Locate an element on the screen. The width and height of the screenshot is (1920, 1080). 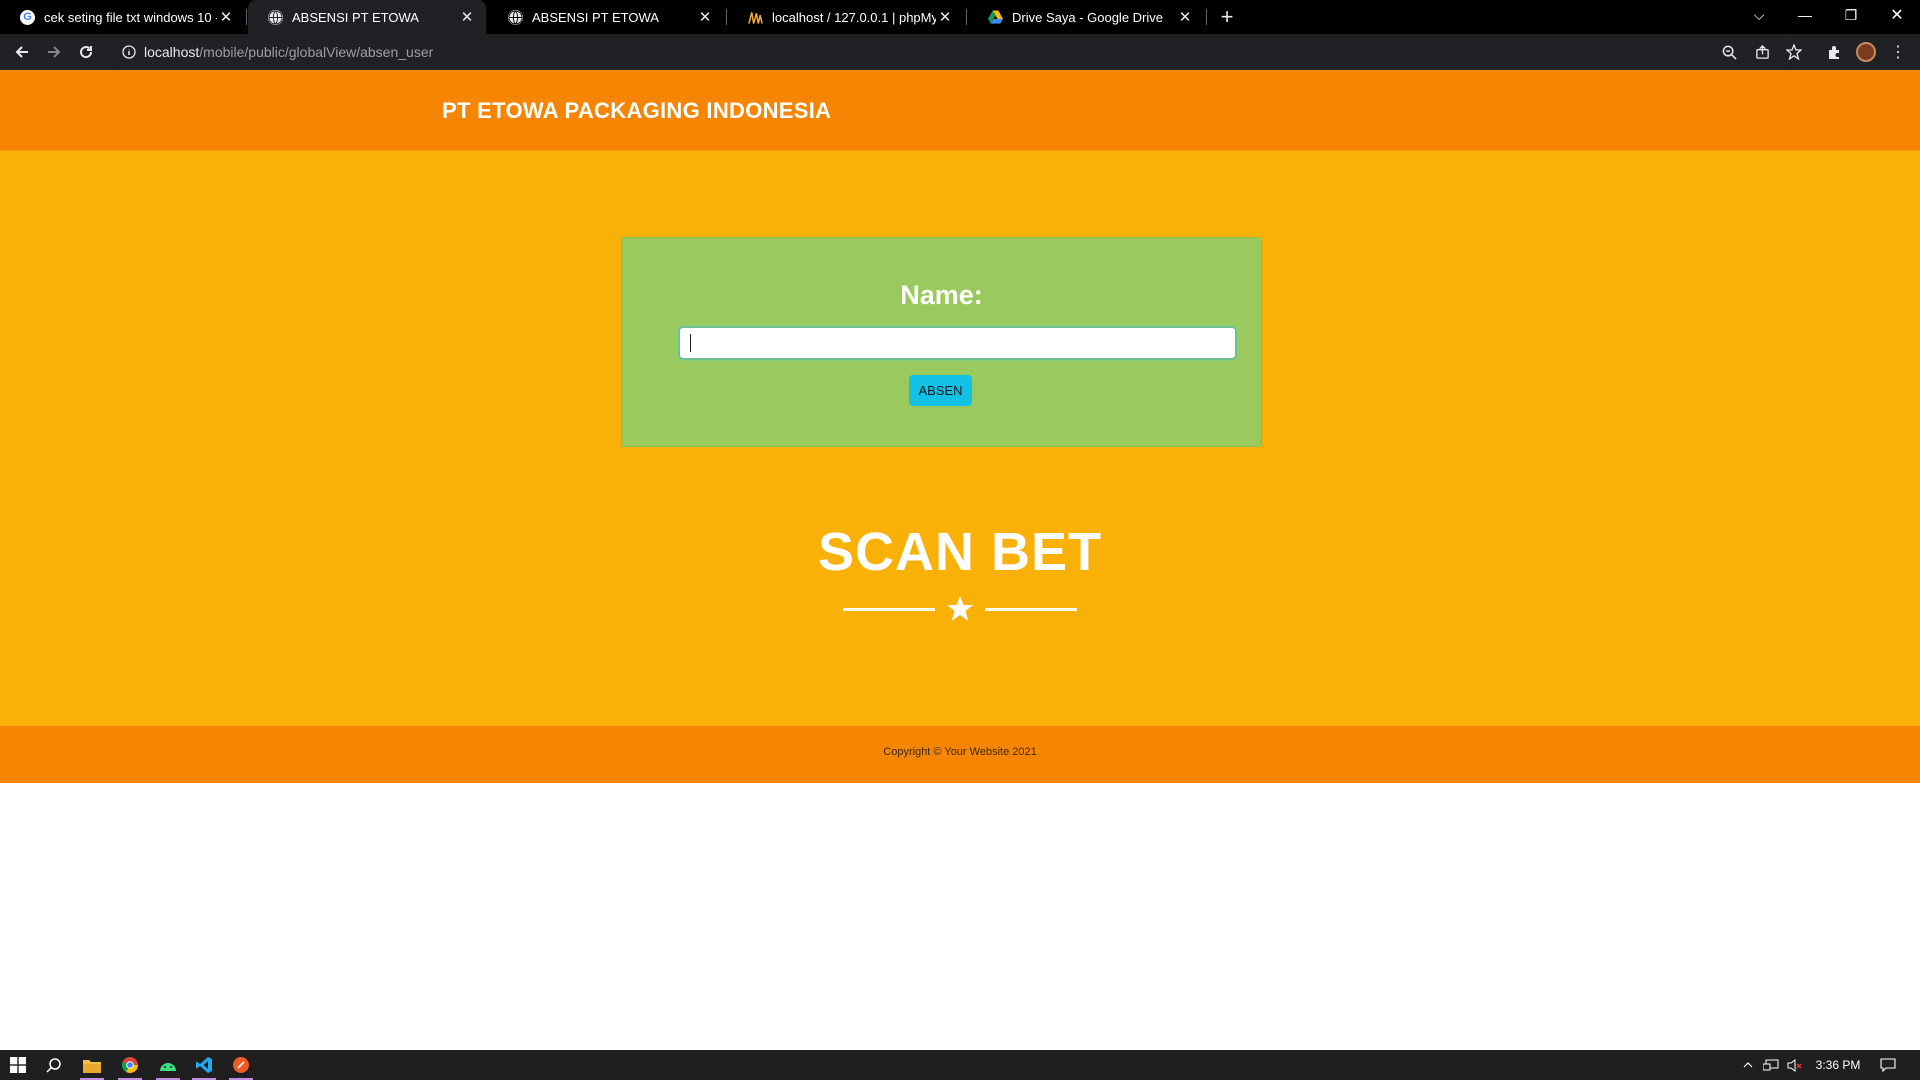
divider-line-right is located at coordinates (1031, 609).